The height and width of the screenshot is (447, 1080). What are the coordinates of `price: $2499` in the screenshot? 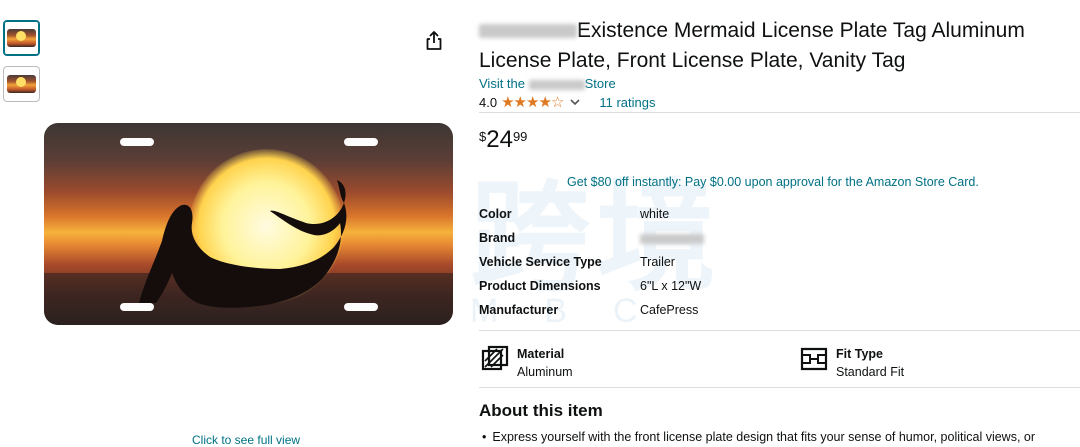 It's located at (503, 140).